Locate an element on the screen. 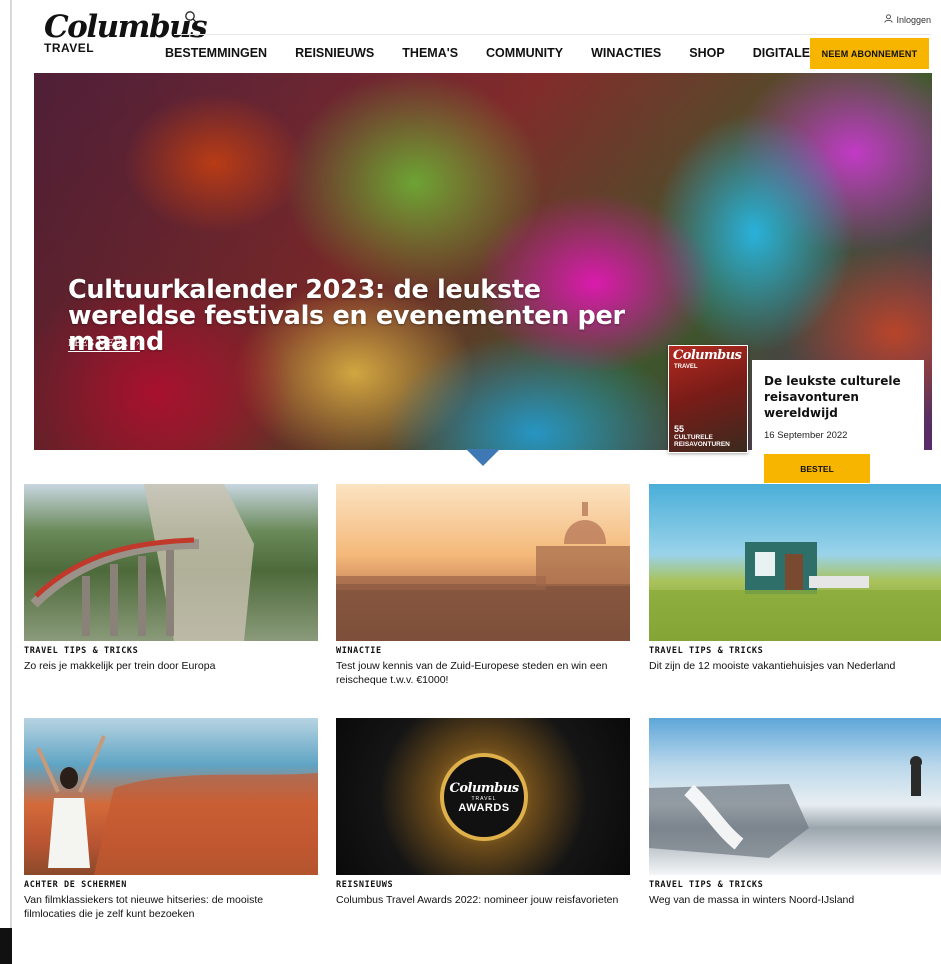  cover-travel: TRAVEL is located at coordinates (686, 367).